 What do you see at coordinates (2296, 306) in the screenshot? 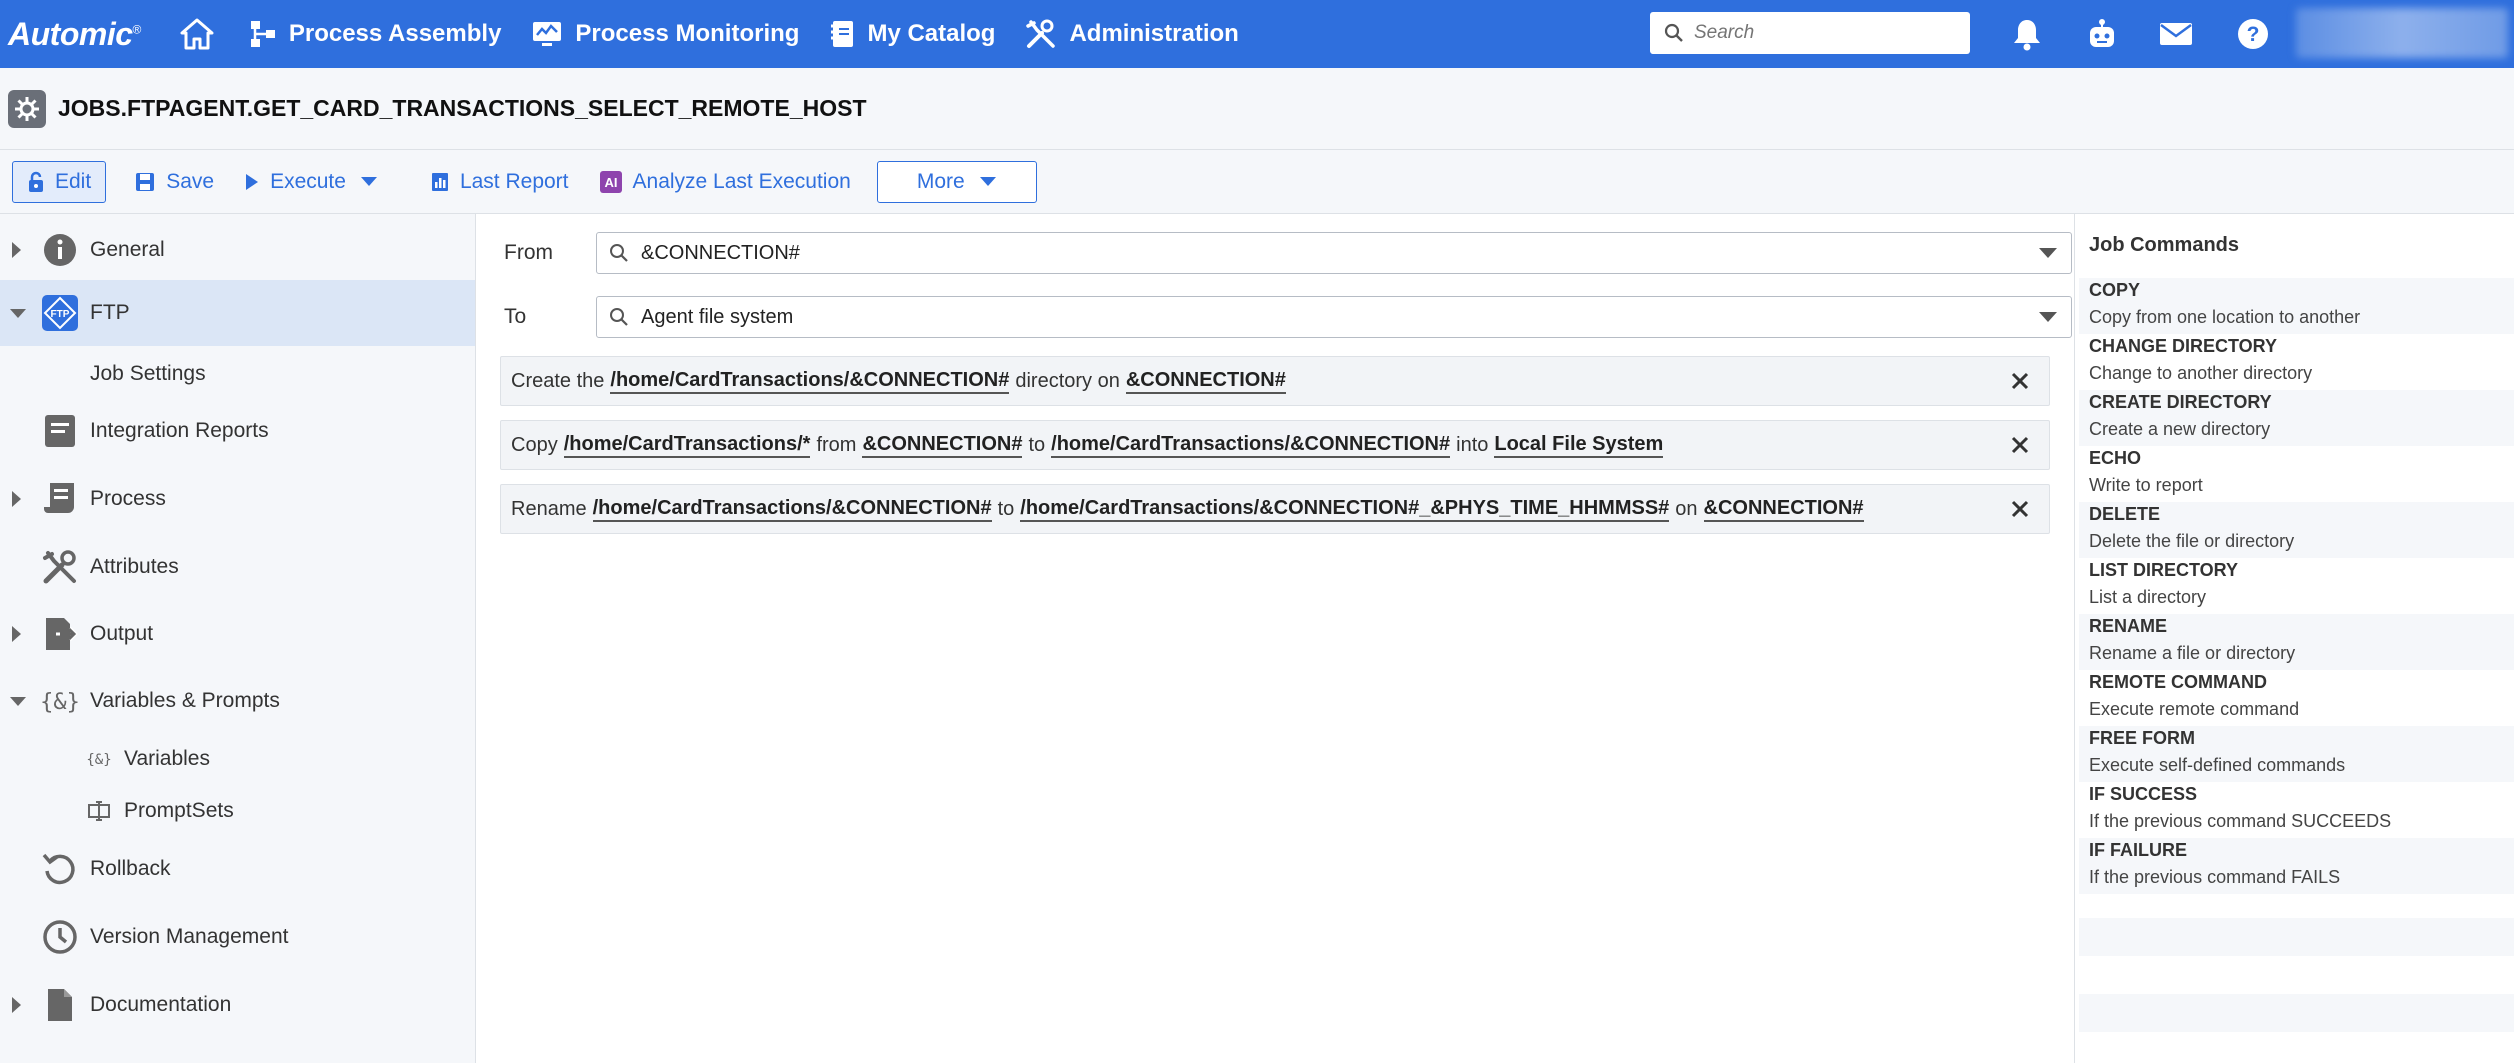
I see `job-command-copy: COPY Copy from one location to another` at bounding box center [2296, 306].